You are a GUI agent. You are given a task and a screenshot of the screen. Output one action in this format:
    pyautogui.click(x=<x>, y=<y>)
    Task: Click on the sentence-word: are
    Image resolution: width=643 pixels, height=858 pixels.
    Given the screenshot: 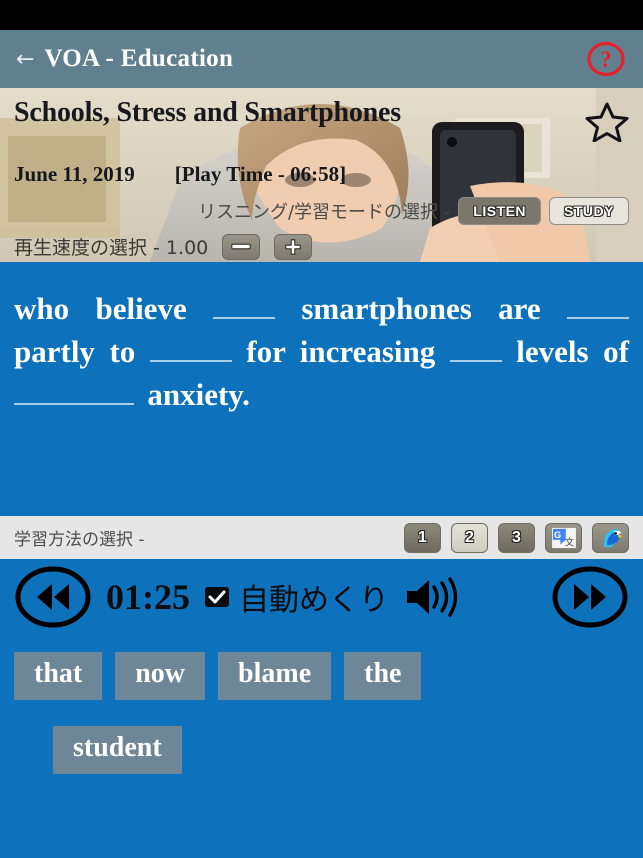 What is the action you would take?
    pyautogui.click(x=519, y=308)
    